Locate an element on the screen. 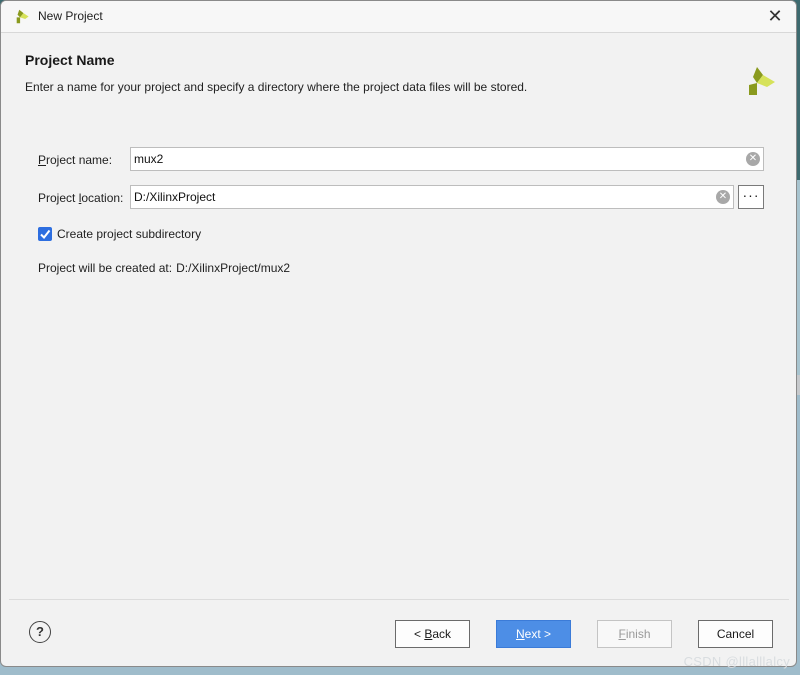  close-button: ✕ is located at coordinates (775, 16).